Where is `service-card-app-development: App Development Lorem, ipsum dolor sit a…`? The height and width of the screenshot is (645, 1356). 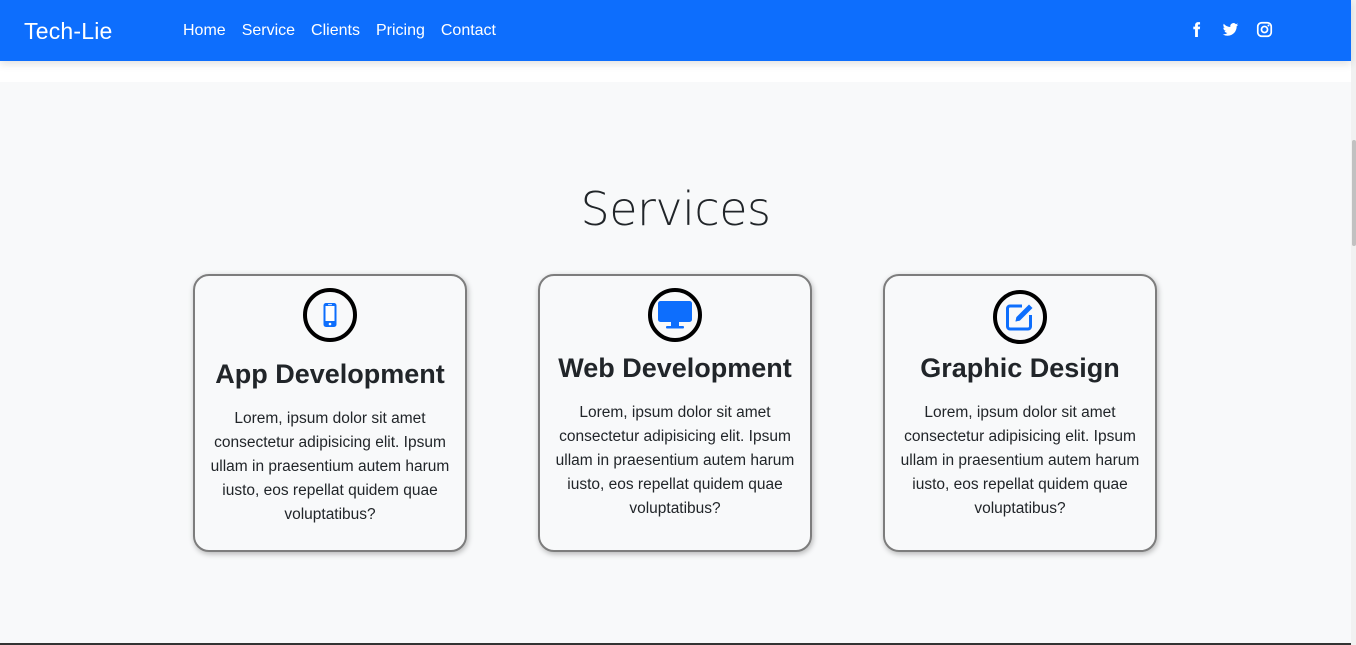 service-card-app-development: App Development Lorem, ipsum dolor sit a… is located at coordinates (330, 413).